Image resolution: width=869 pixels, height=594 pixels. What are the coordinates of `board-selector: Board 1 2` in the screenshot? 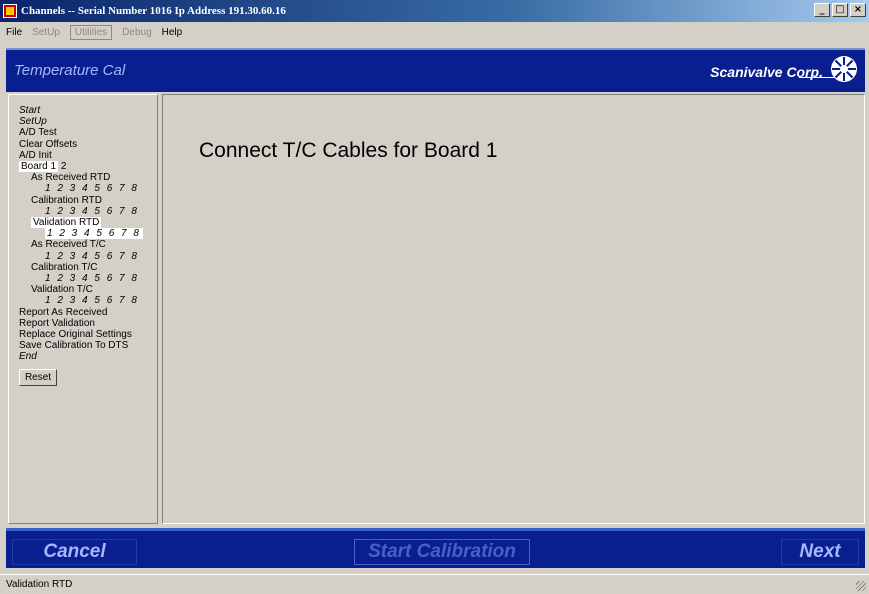 It's located at (88, 167).